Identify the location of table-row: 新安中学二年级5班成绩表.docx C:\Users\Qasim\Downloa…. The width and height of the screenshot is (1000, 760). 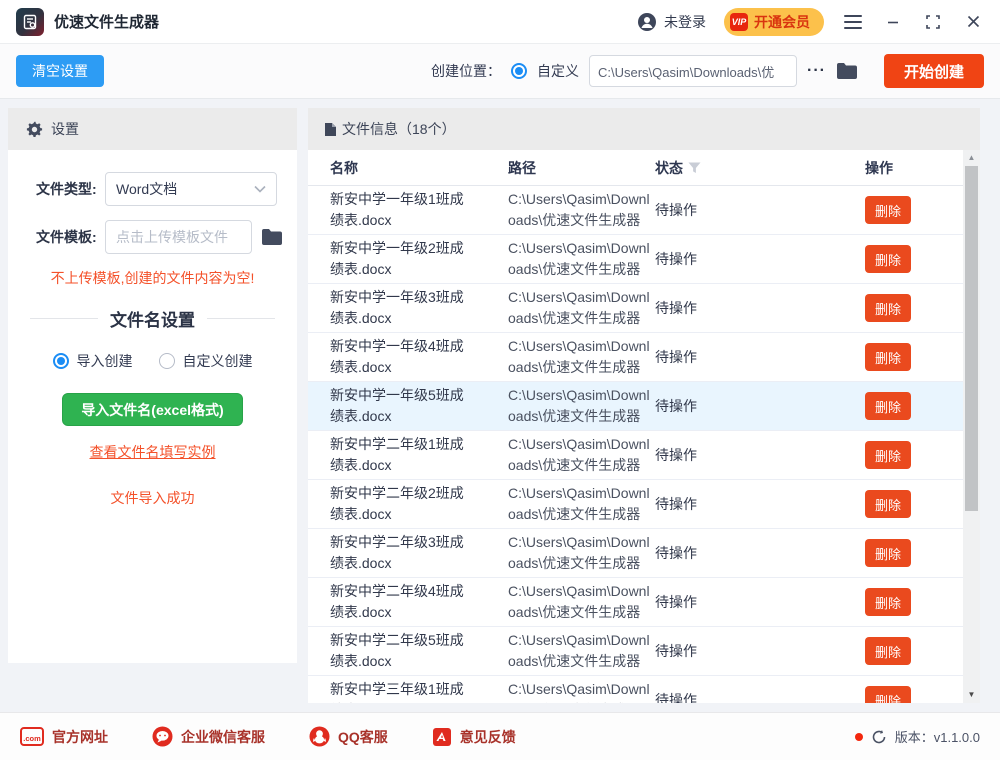
(635, 651).